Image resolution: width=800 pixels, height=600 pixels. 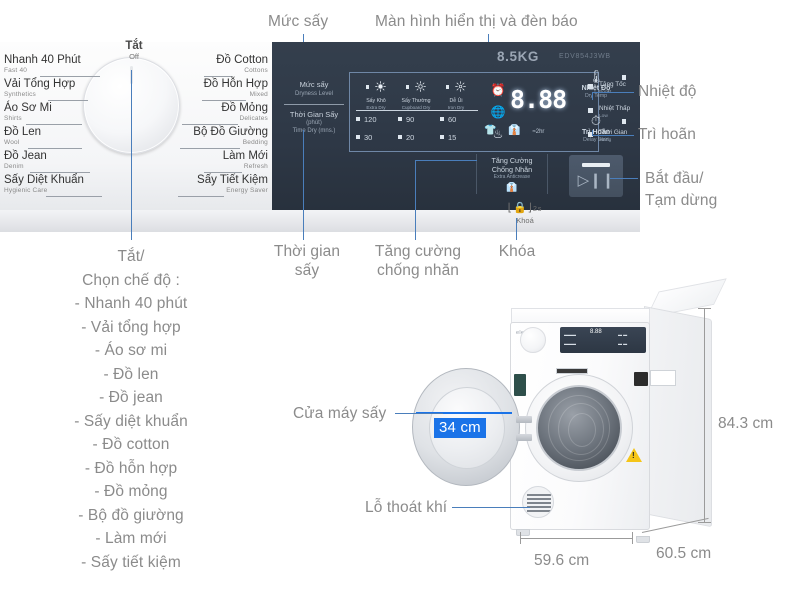 What do you see at coordinates (613, 135) in the screenshot?
I see `leader-line-delay` at bounding box center [613, 135].